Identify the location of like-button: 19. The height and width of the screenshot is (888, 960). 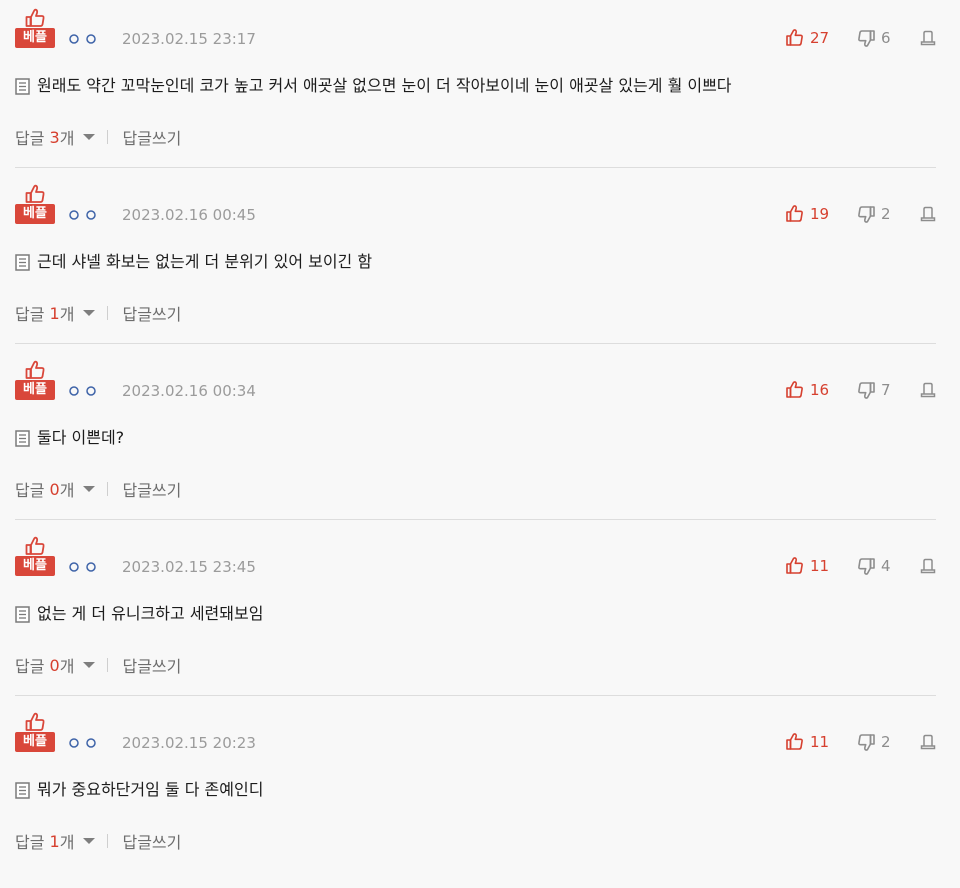
(807, 214).